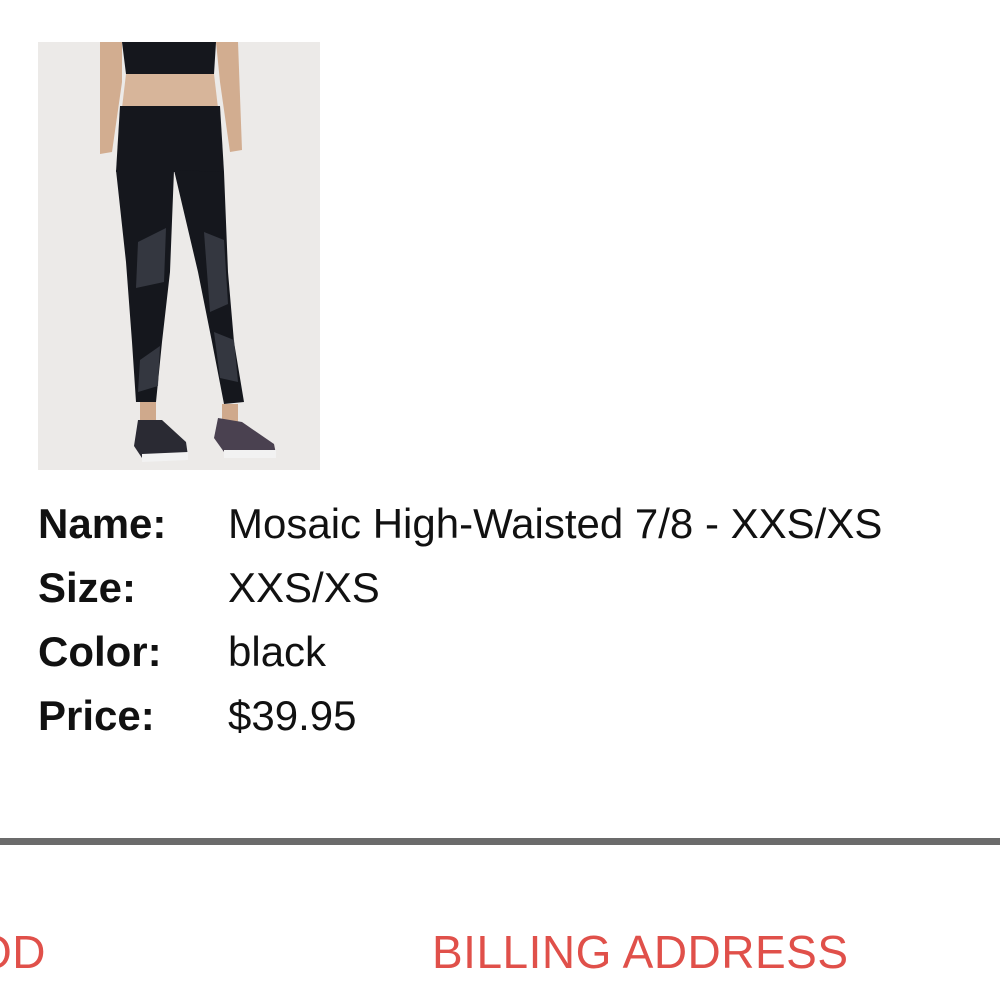 Image resolution: width=1000 pixels, height=1000 pixels. What do you see at coordinates (555, 523) in the screenshot?
I see `name-value: Mosaic High-Waisted 7/8 - XXS/XS` at bounding box center [555, 523].